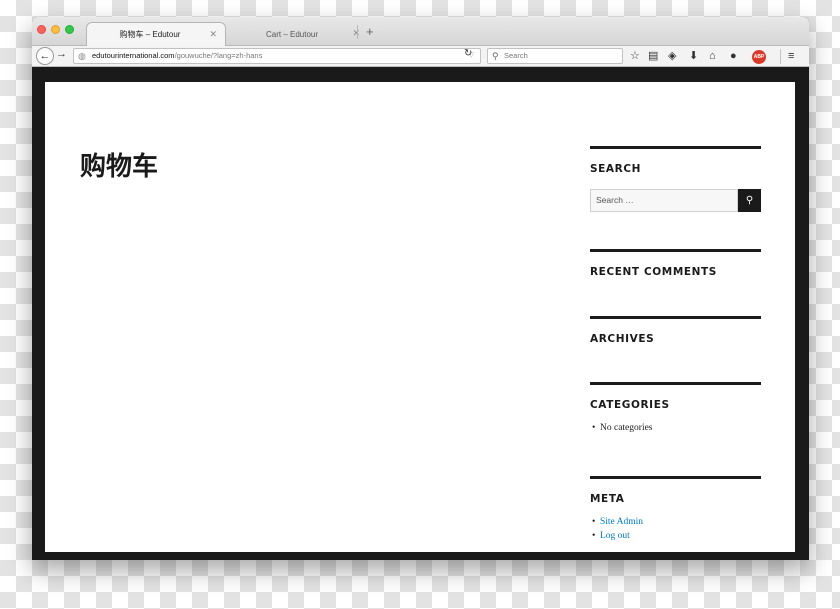  I want to click on tab-bar: 购物车 – Edutour ✕ Cart – Edutour ✕ +, so click(420, 31).